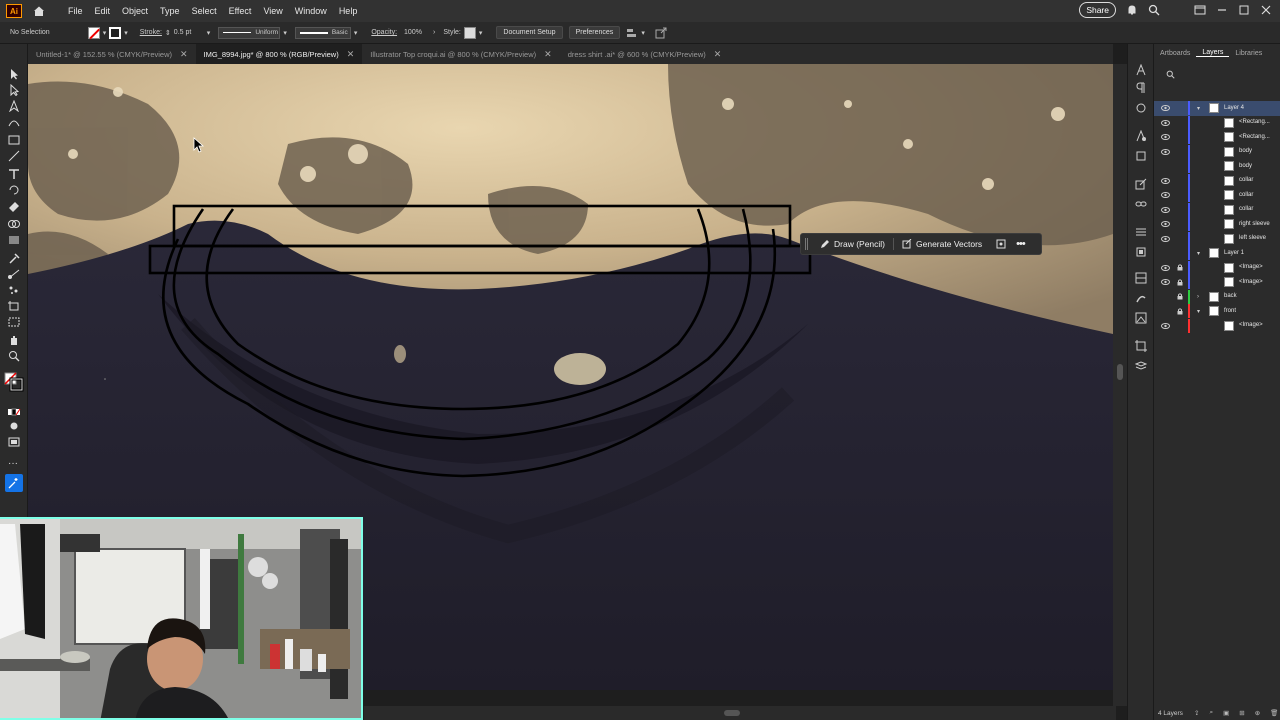 Image resolution: width=1280 pixels, height=720 pixels. Describe the element at coordinates (1141, 88) in the screenshot. I see `paragraph-icon` at that location.